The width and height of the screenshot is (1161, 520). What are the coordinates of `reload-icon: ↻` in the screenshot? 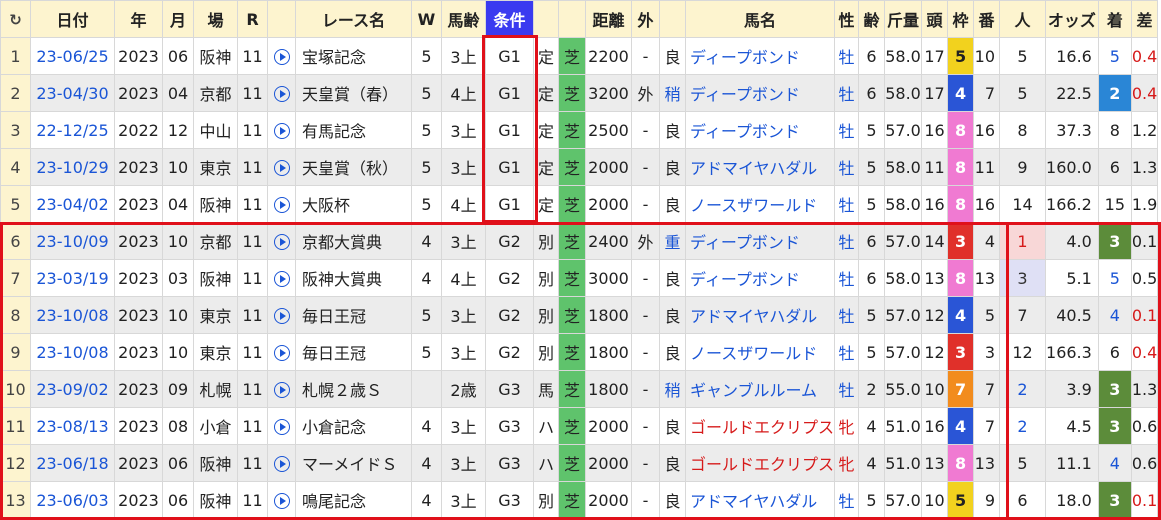 It's located at (15, 19).